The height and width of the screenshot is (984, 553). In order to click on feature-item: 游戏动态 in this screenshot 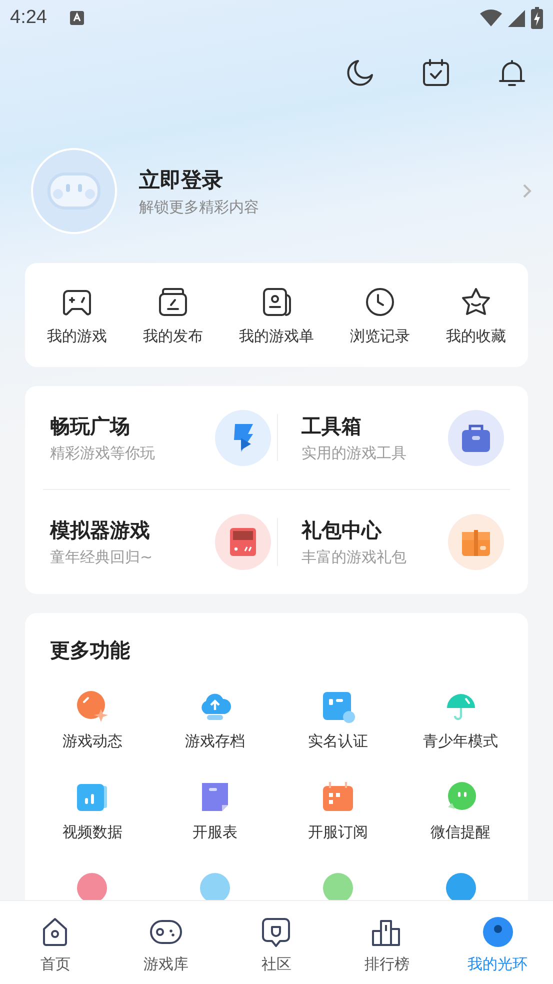, I will do `click(92, 719)`.